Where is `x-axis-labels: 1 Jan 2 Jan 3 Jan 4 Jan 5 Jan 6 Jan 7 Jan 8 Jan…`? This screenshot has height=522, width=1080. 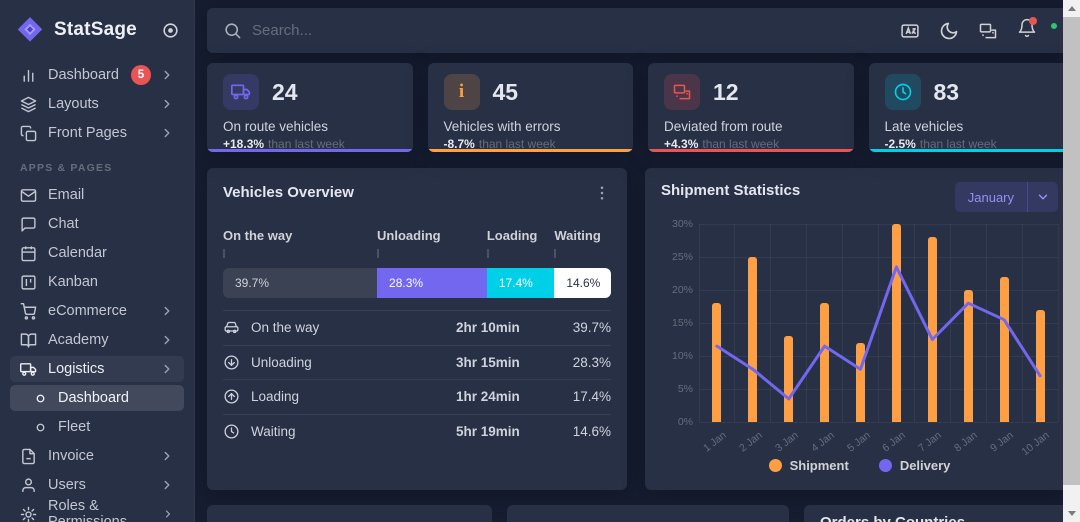 x-axis-labels: 1 Jan 2 Jan 3 Jan 4 Jan 5 Jan 6 Jan 7 Jan 8 Jan… is located at coordinates (878, 440).